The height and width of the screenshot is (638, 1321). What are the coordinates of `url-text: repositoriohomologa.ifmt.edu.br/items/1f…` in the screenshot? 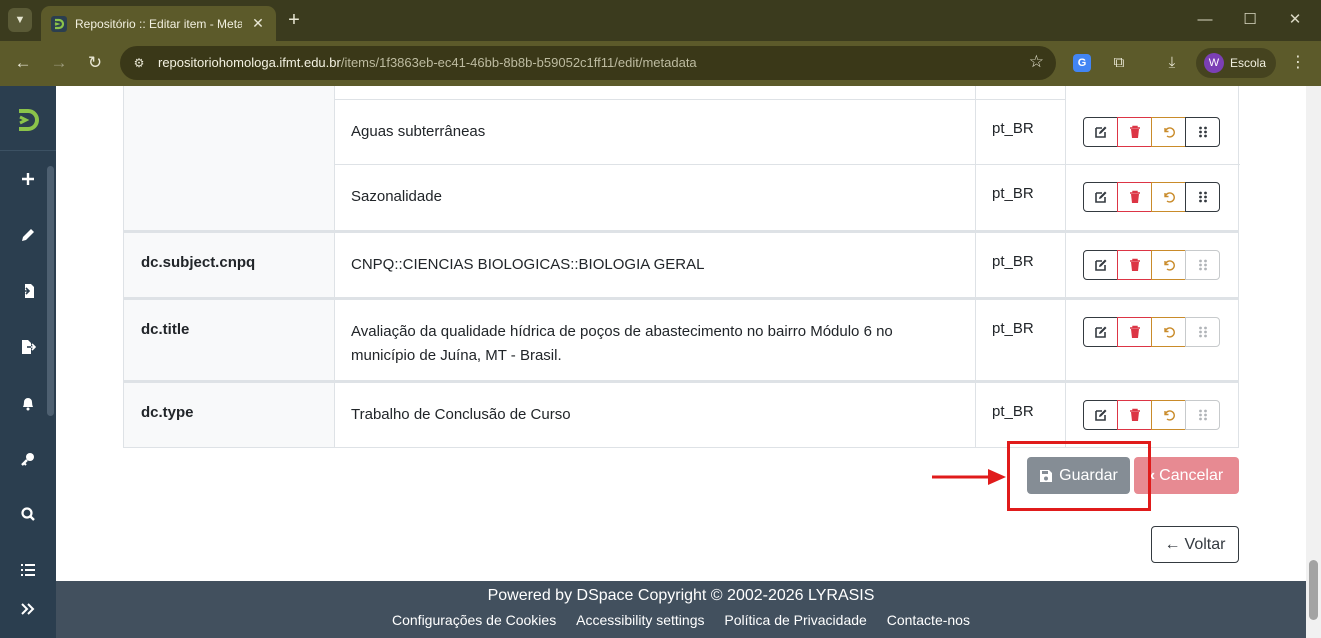 It's located at (427, 62).